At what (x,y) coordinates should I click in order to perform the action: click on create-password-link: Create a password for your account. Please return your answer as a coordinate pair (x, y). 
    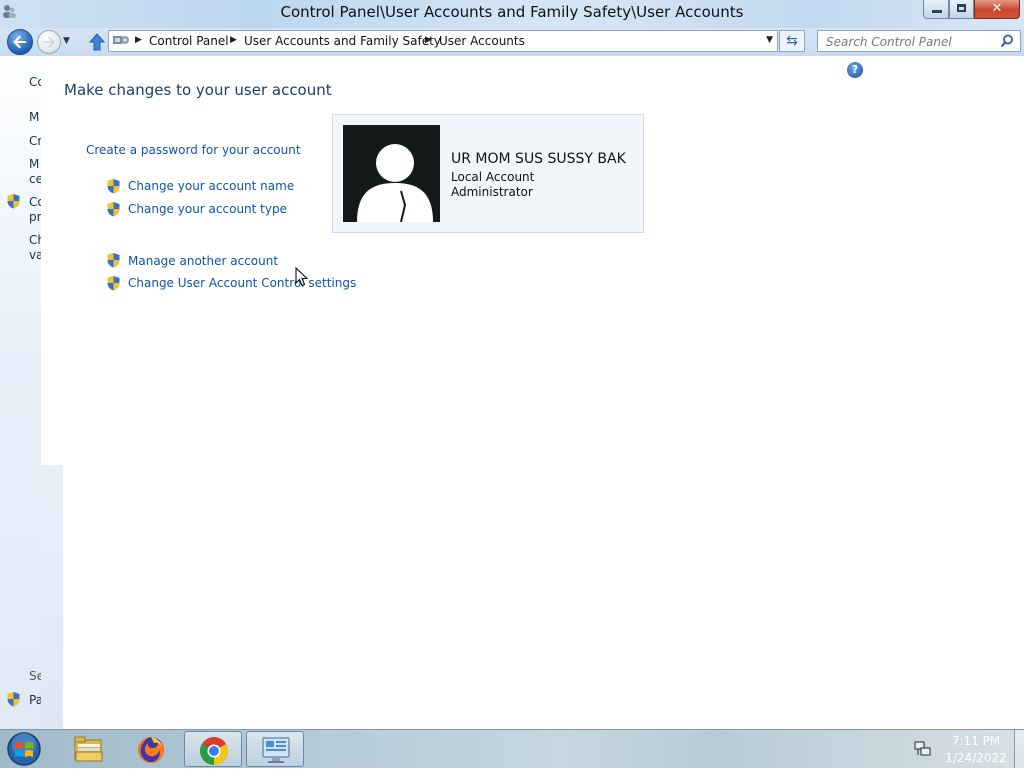
    Looking at the image, I should click on (193, 150).